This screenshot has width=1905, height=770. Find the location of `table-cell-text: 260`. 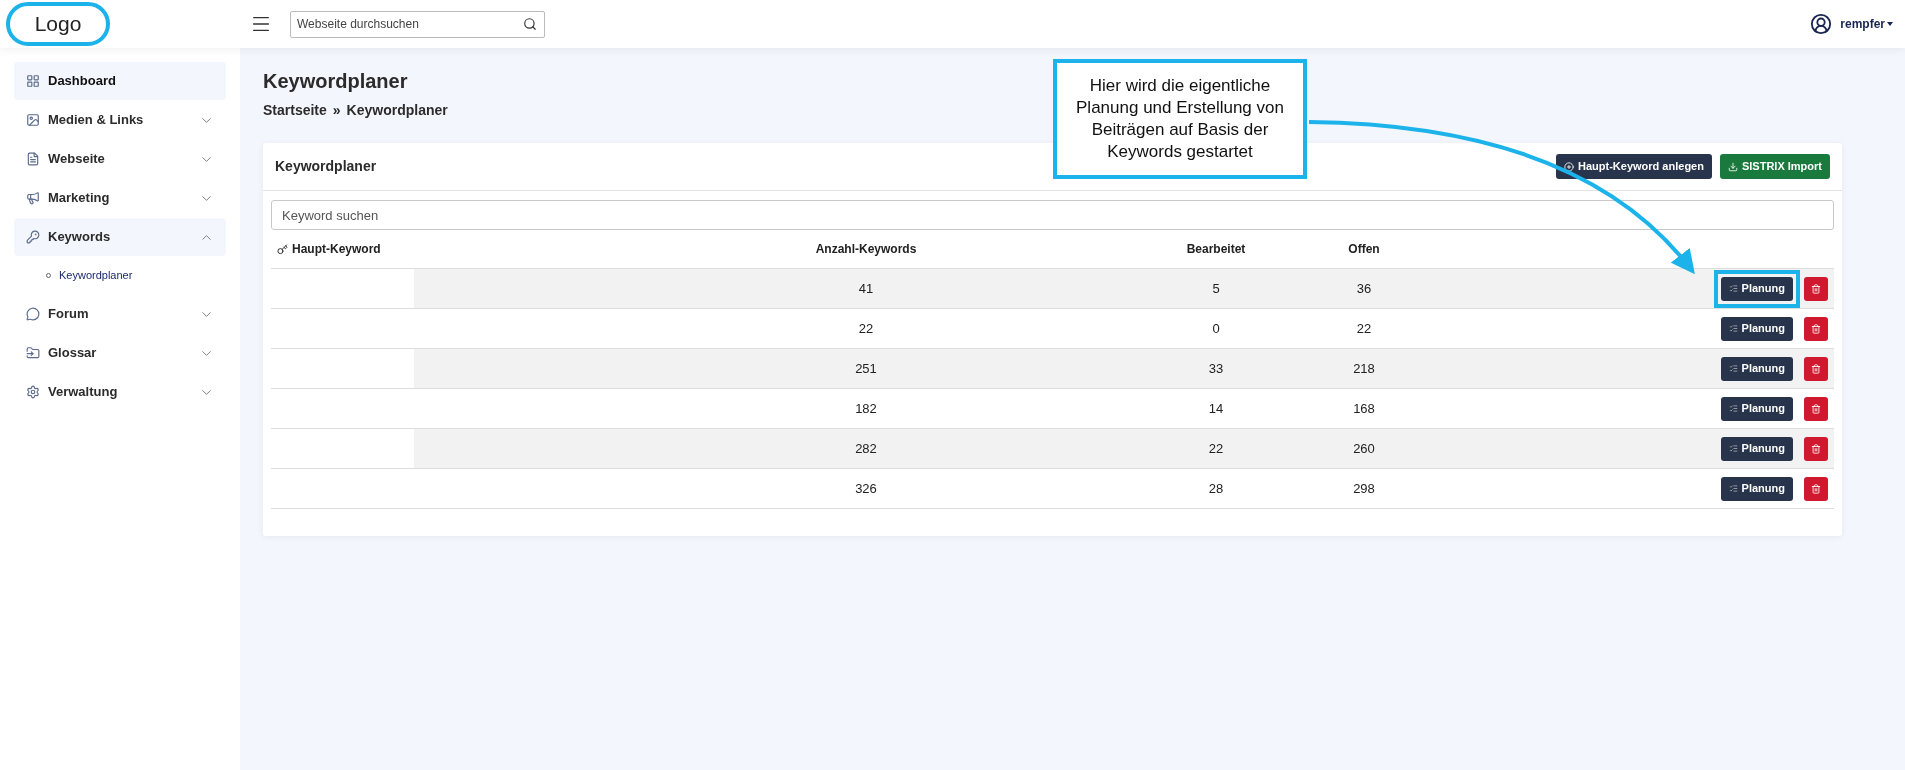

table-cell-text: 260 is located at coordinates (1364, 448).